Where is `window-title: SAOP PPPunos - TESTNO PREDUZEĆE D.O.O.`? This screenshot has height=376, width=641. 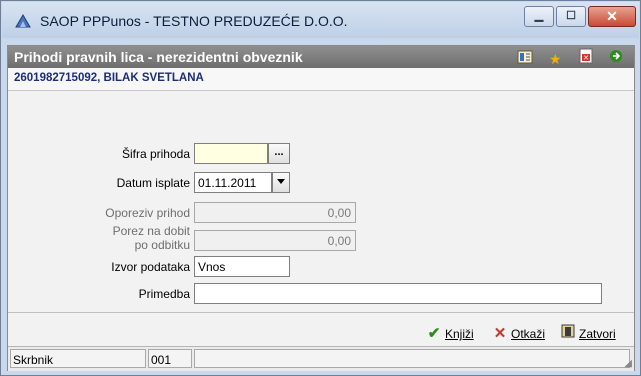 window-title: SAOP PPPunos - TESTNO PREDUZEĆE D.O.O. is located at coordinates (194, 21).